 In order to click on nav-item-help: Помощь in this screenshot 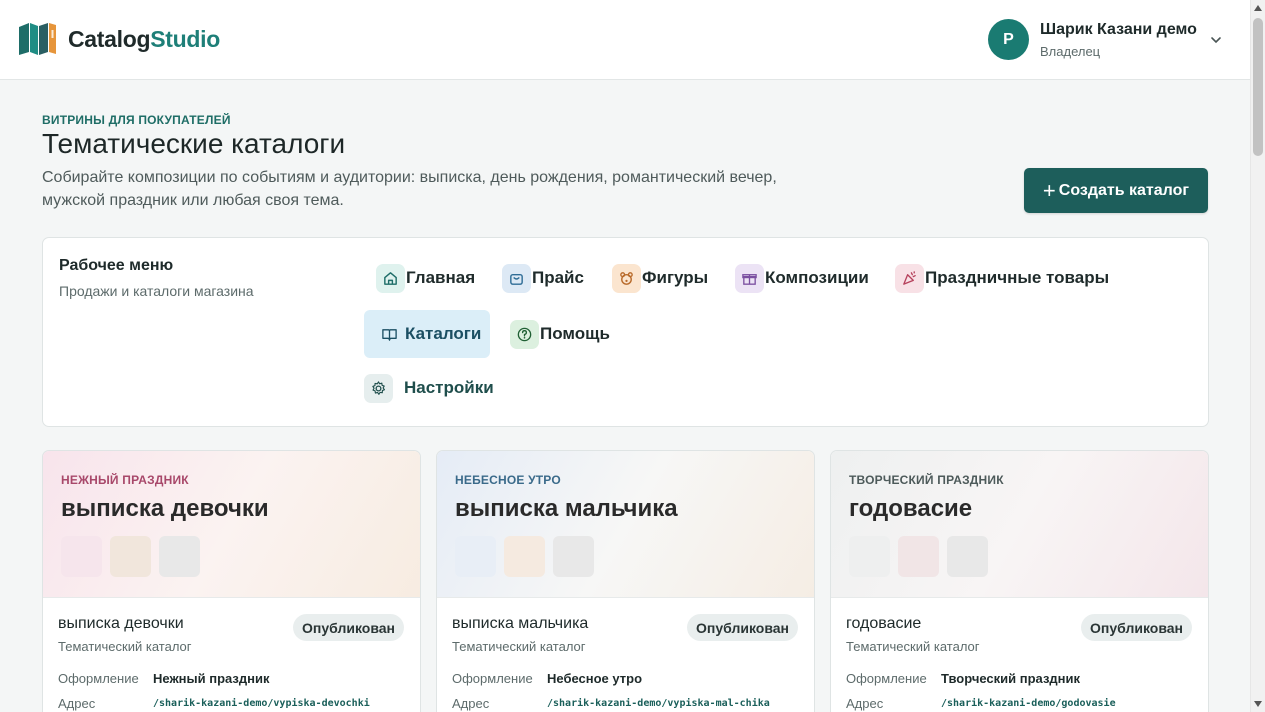, I will do `click(554, 334)`.